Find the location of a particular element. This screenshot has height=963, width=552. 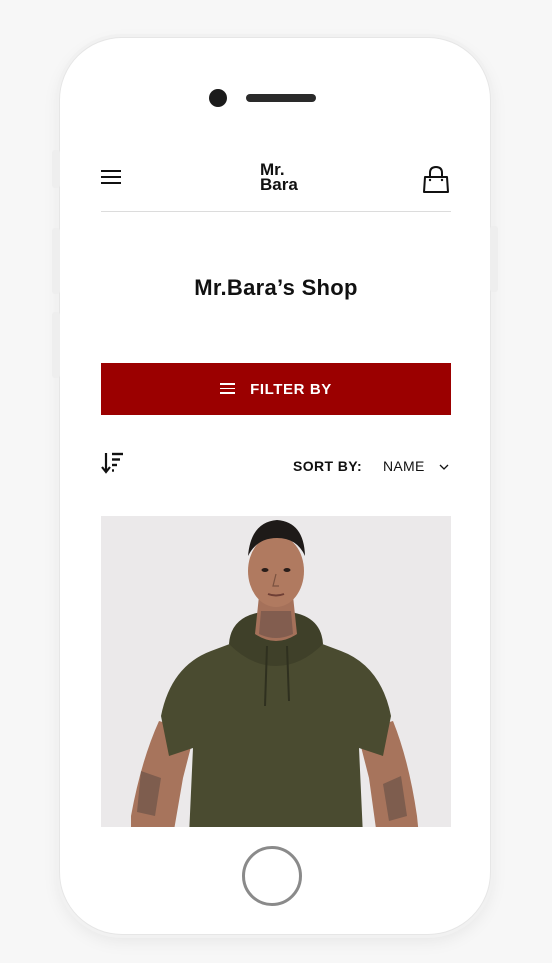

sort-selected-value: NAME is located at coordinates (404, 466).